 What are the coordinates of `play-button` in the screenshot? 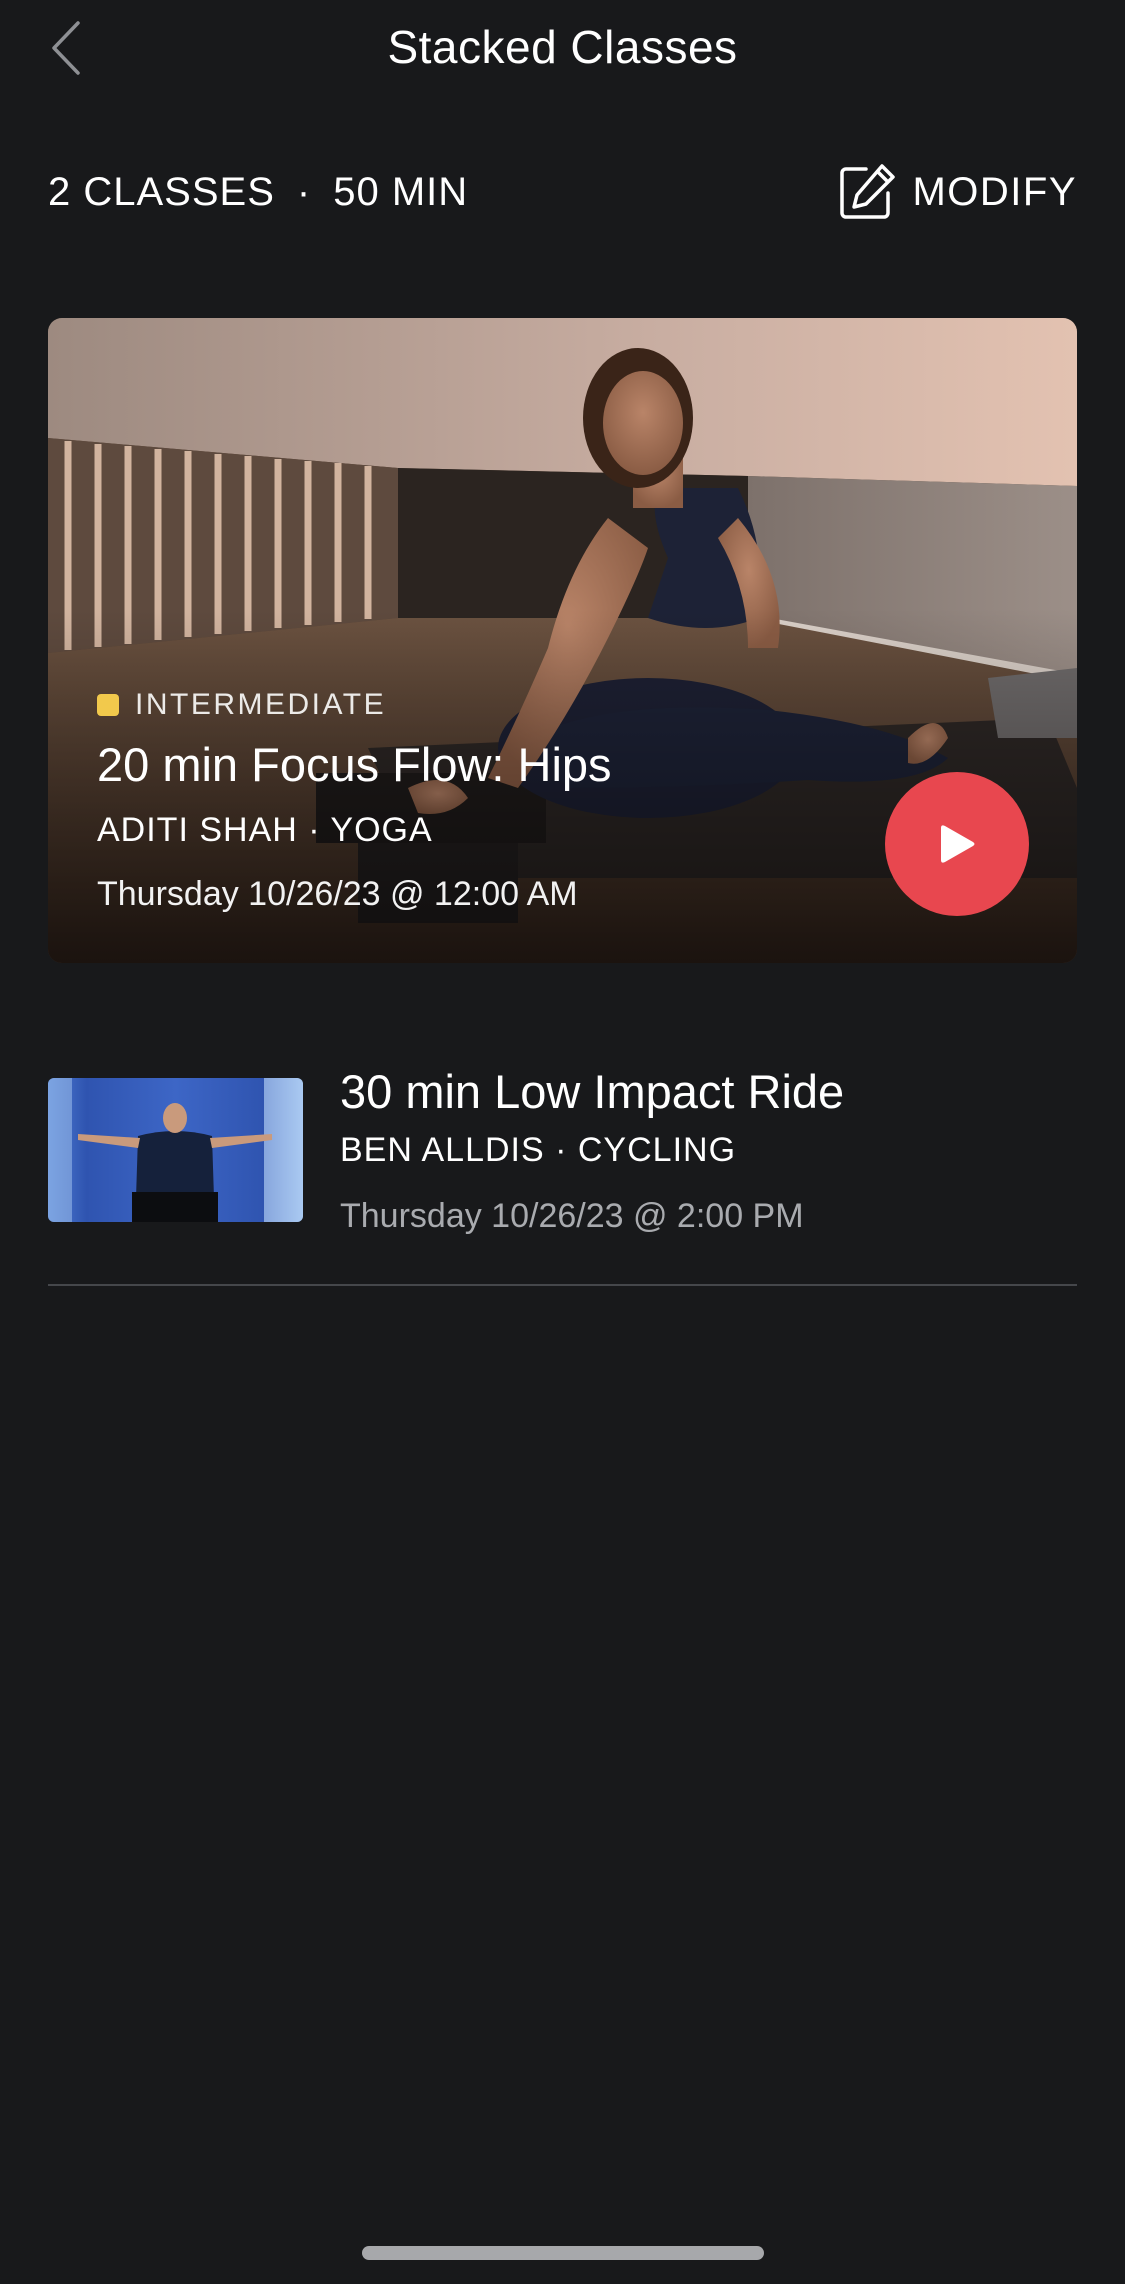 It's located at (957, 844).